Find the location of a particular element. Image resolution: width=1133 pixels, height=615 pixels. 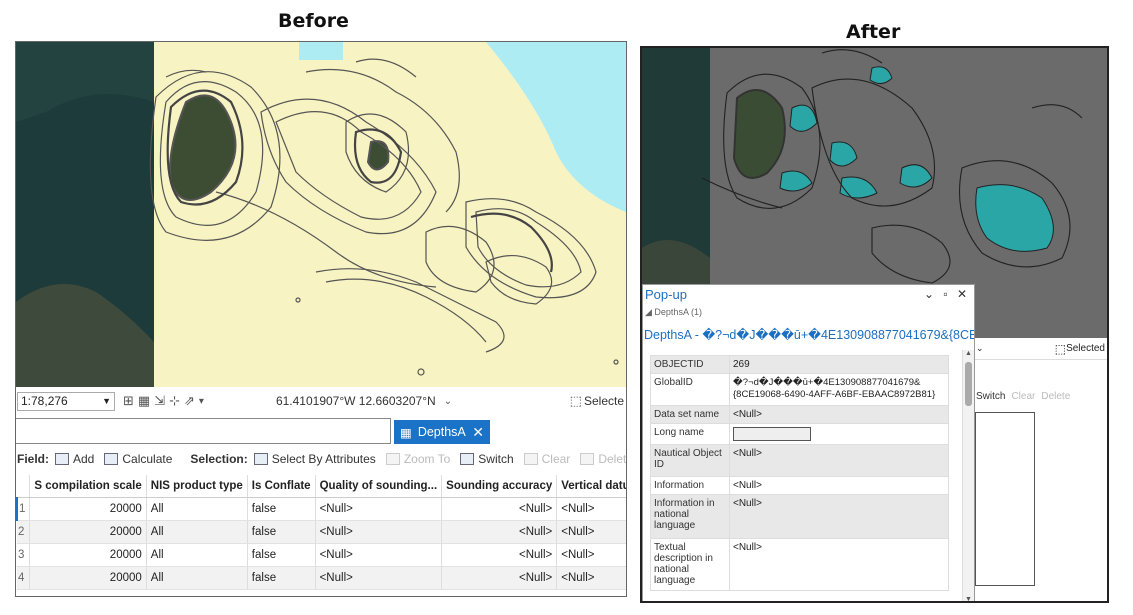

popup-title: Pop-up is located at coordinates (666, 294).